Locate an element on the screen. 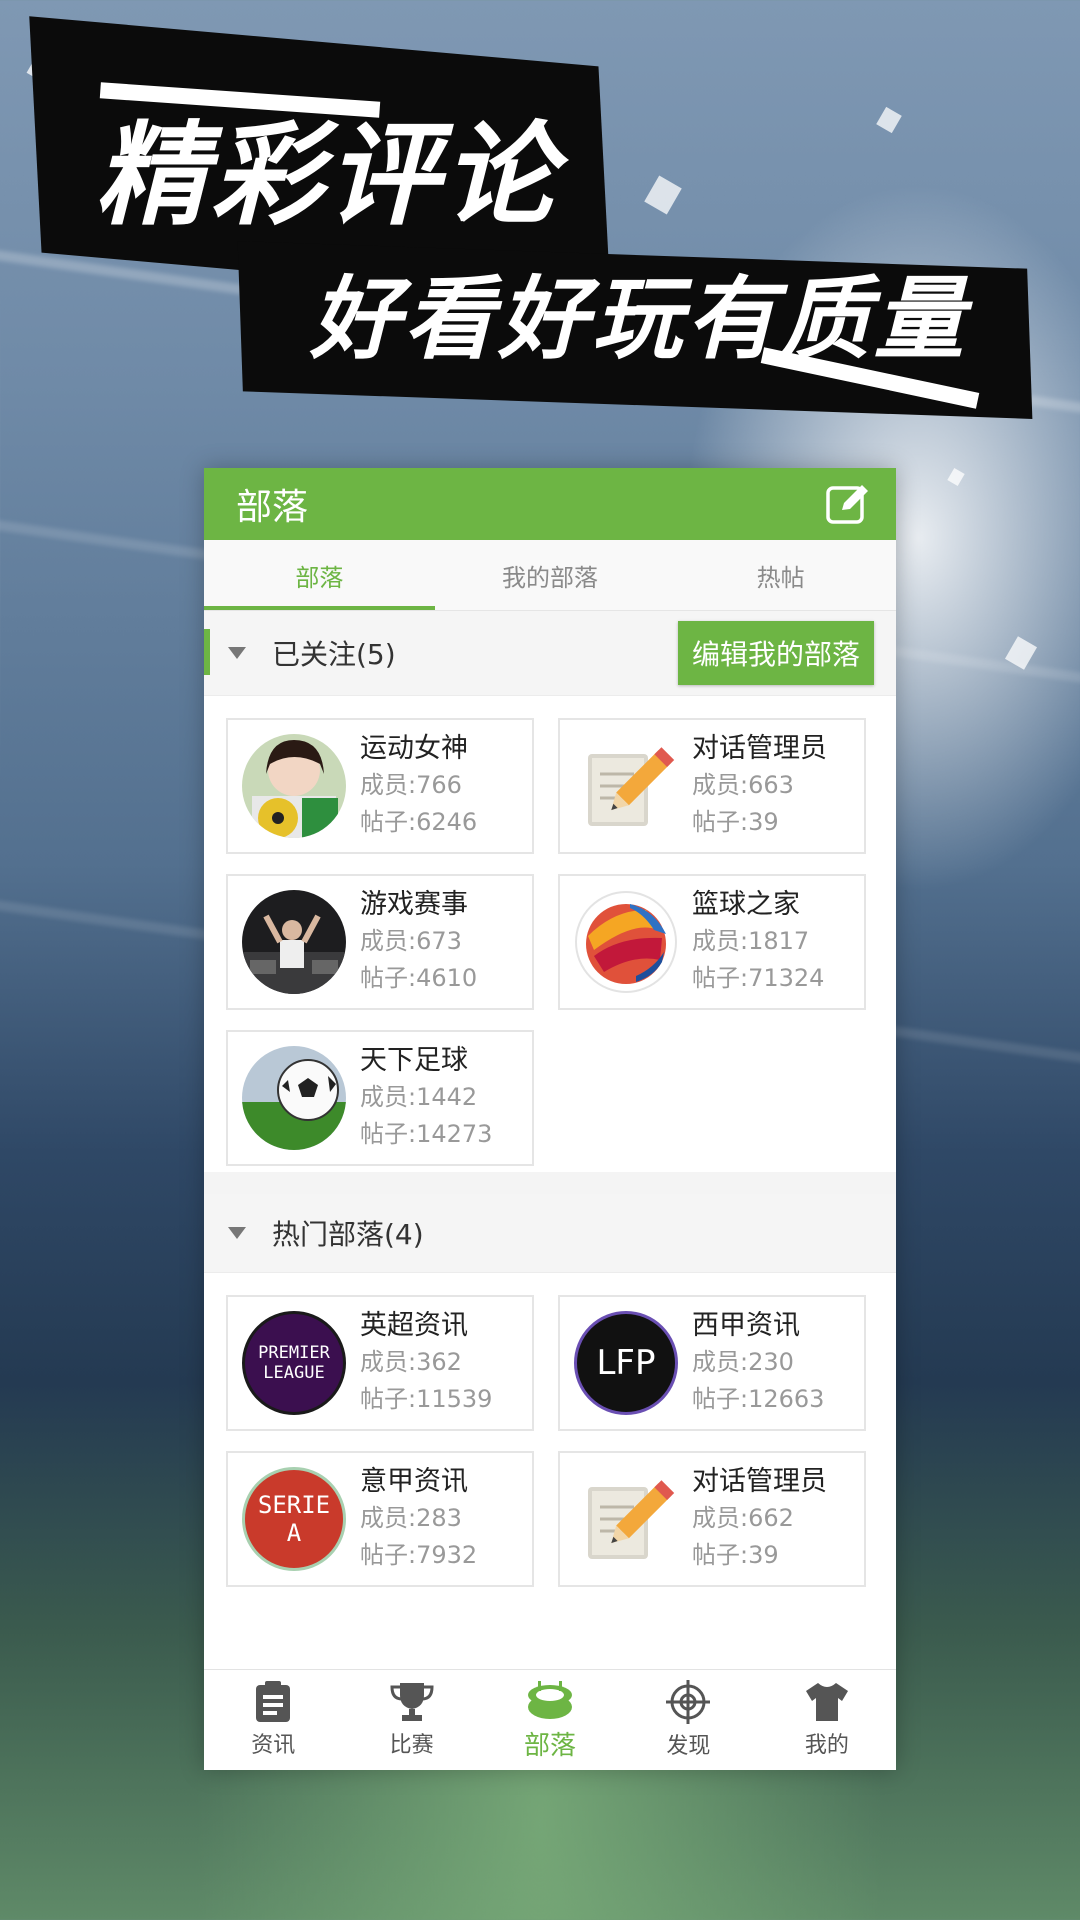 The width and height of the screenshot is (1080, 1920). tribe-posts: 帖子:14273 is located at coordinates (426, 1134).